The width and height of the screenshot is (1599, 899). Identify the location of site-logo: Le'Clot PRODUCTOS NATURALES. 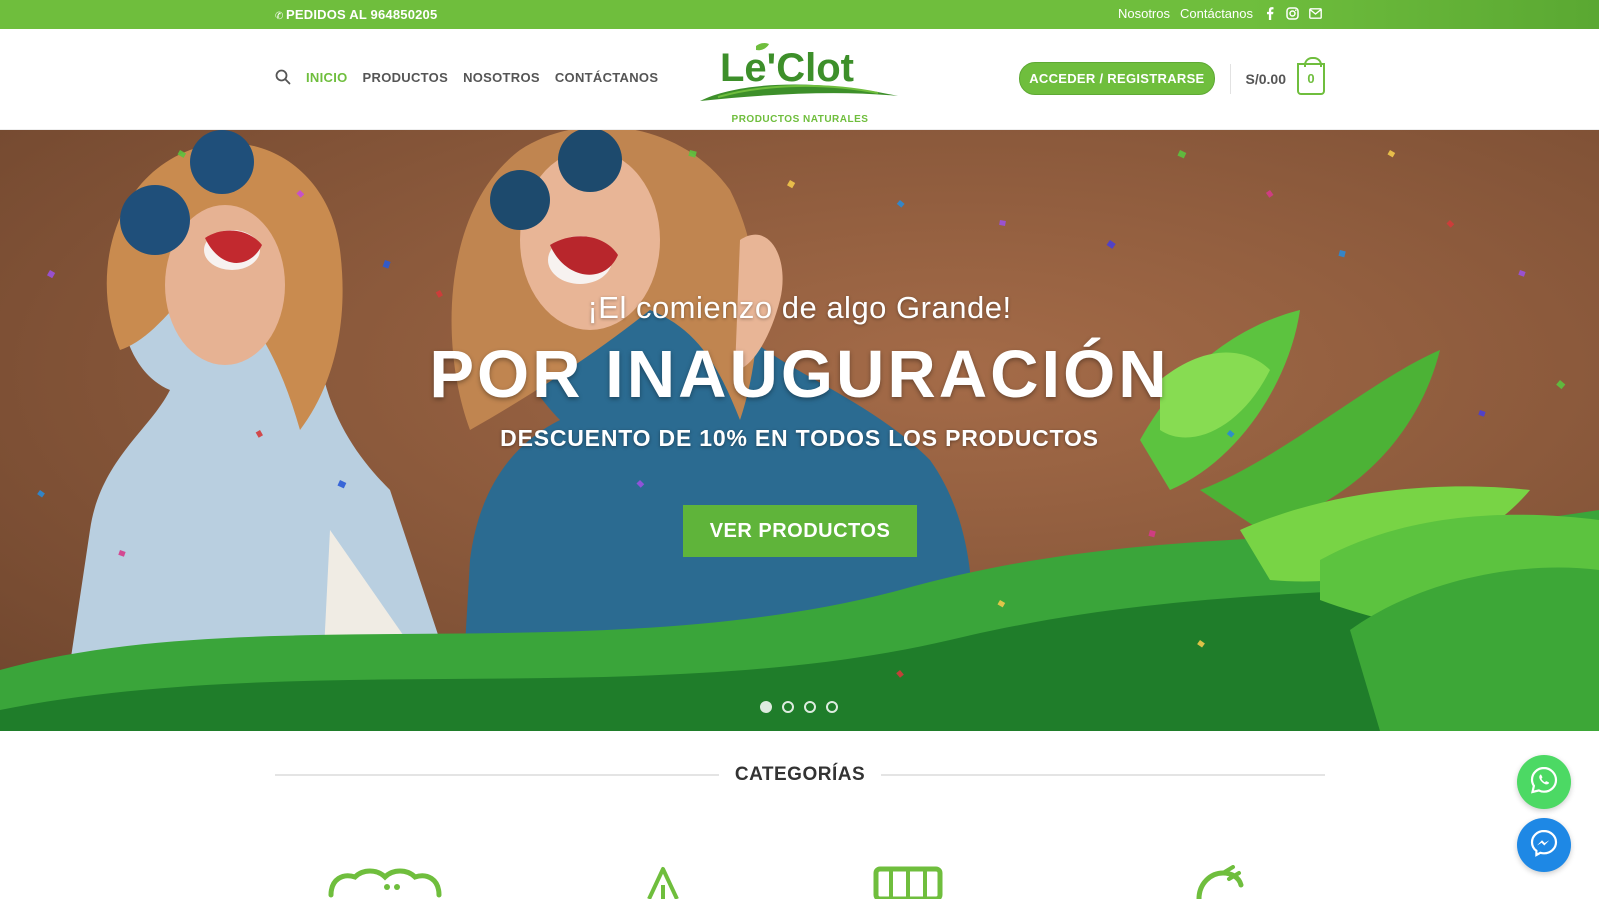
(800, 82).